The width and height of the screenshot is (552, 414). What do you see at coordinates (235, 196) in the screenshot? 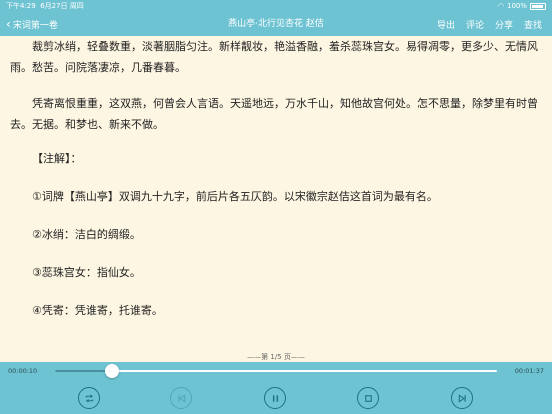
I see `annotation-1: ①词牌【燕山亭】双调九十九字，前后片各五仄韵。以宋徽宗赵佶这首词为最有名。` at bounding box center [235, 196].